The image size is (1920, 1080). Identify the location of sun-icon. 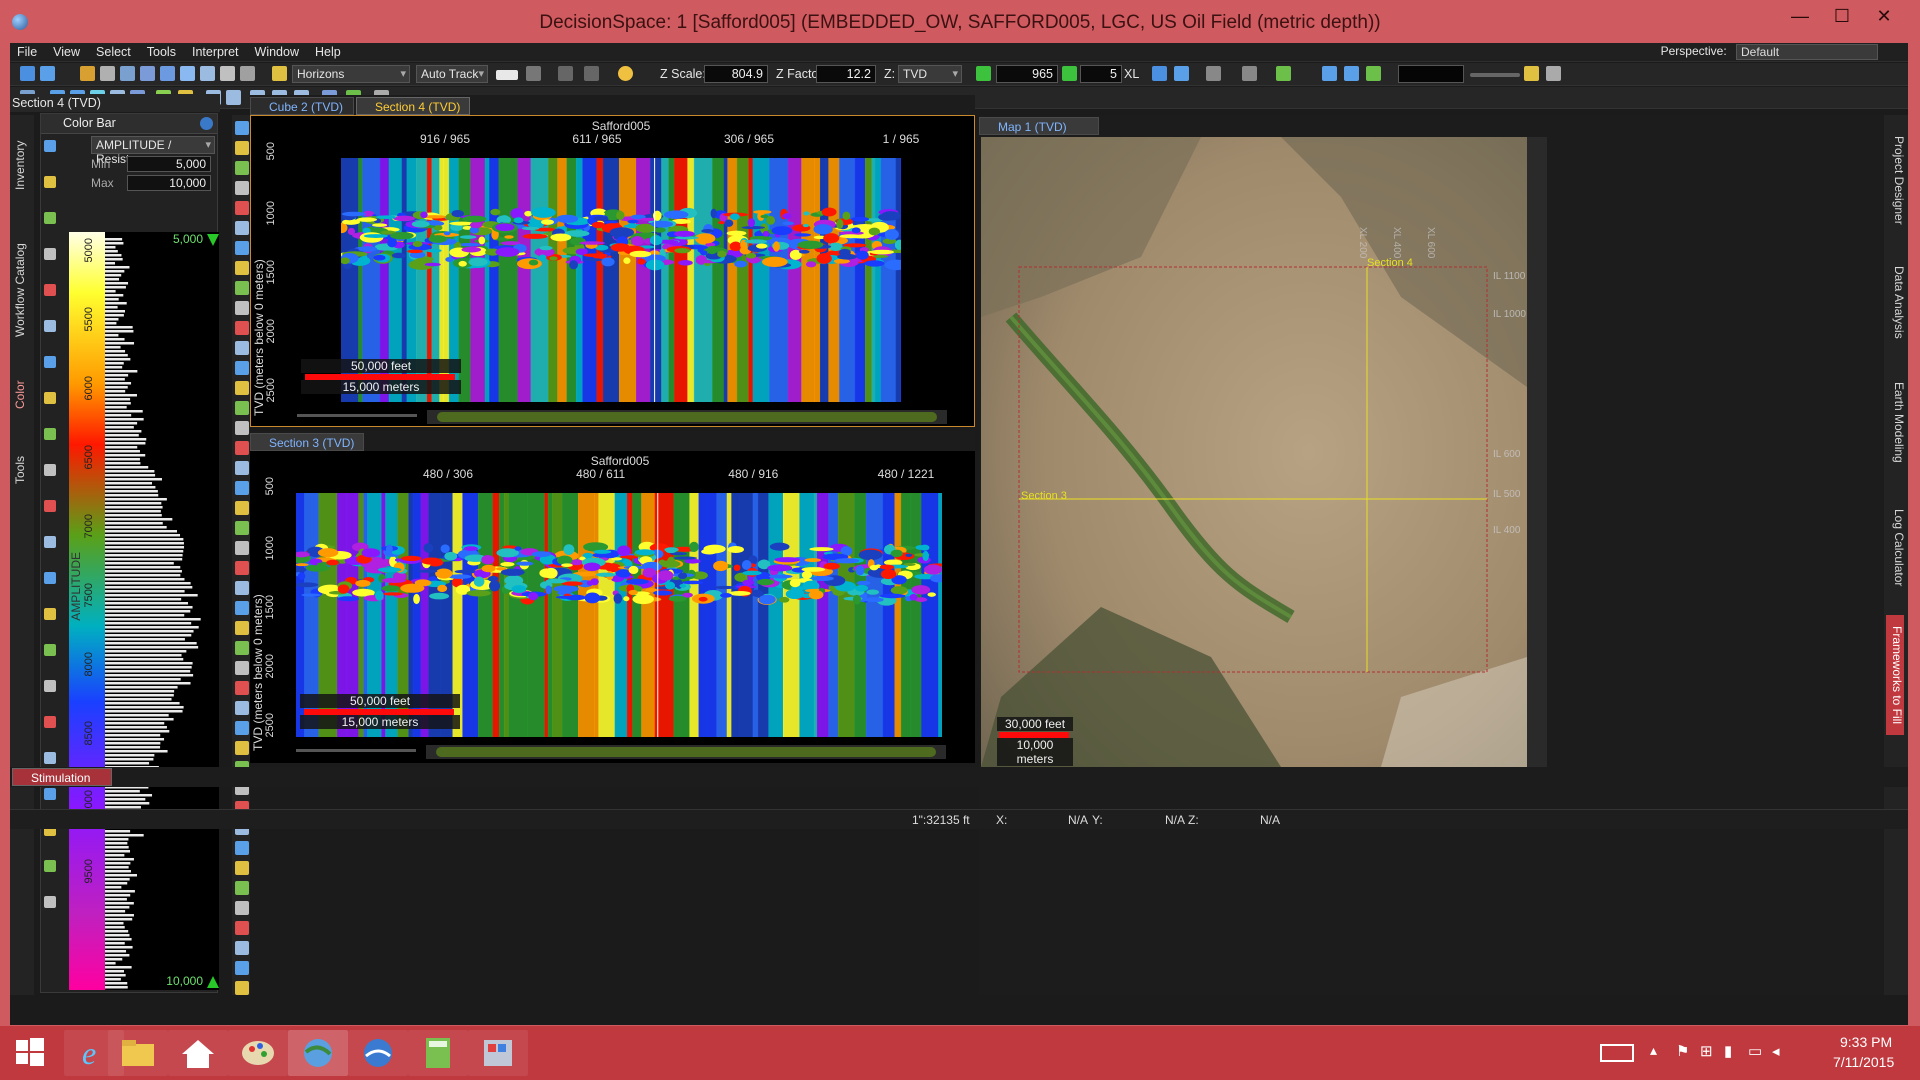
(625, 73).